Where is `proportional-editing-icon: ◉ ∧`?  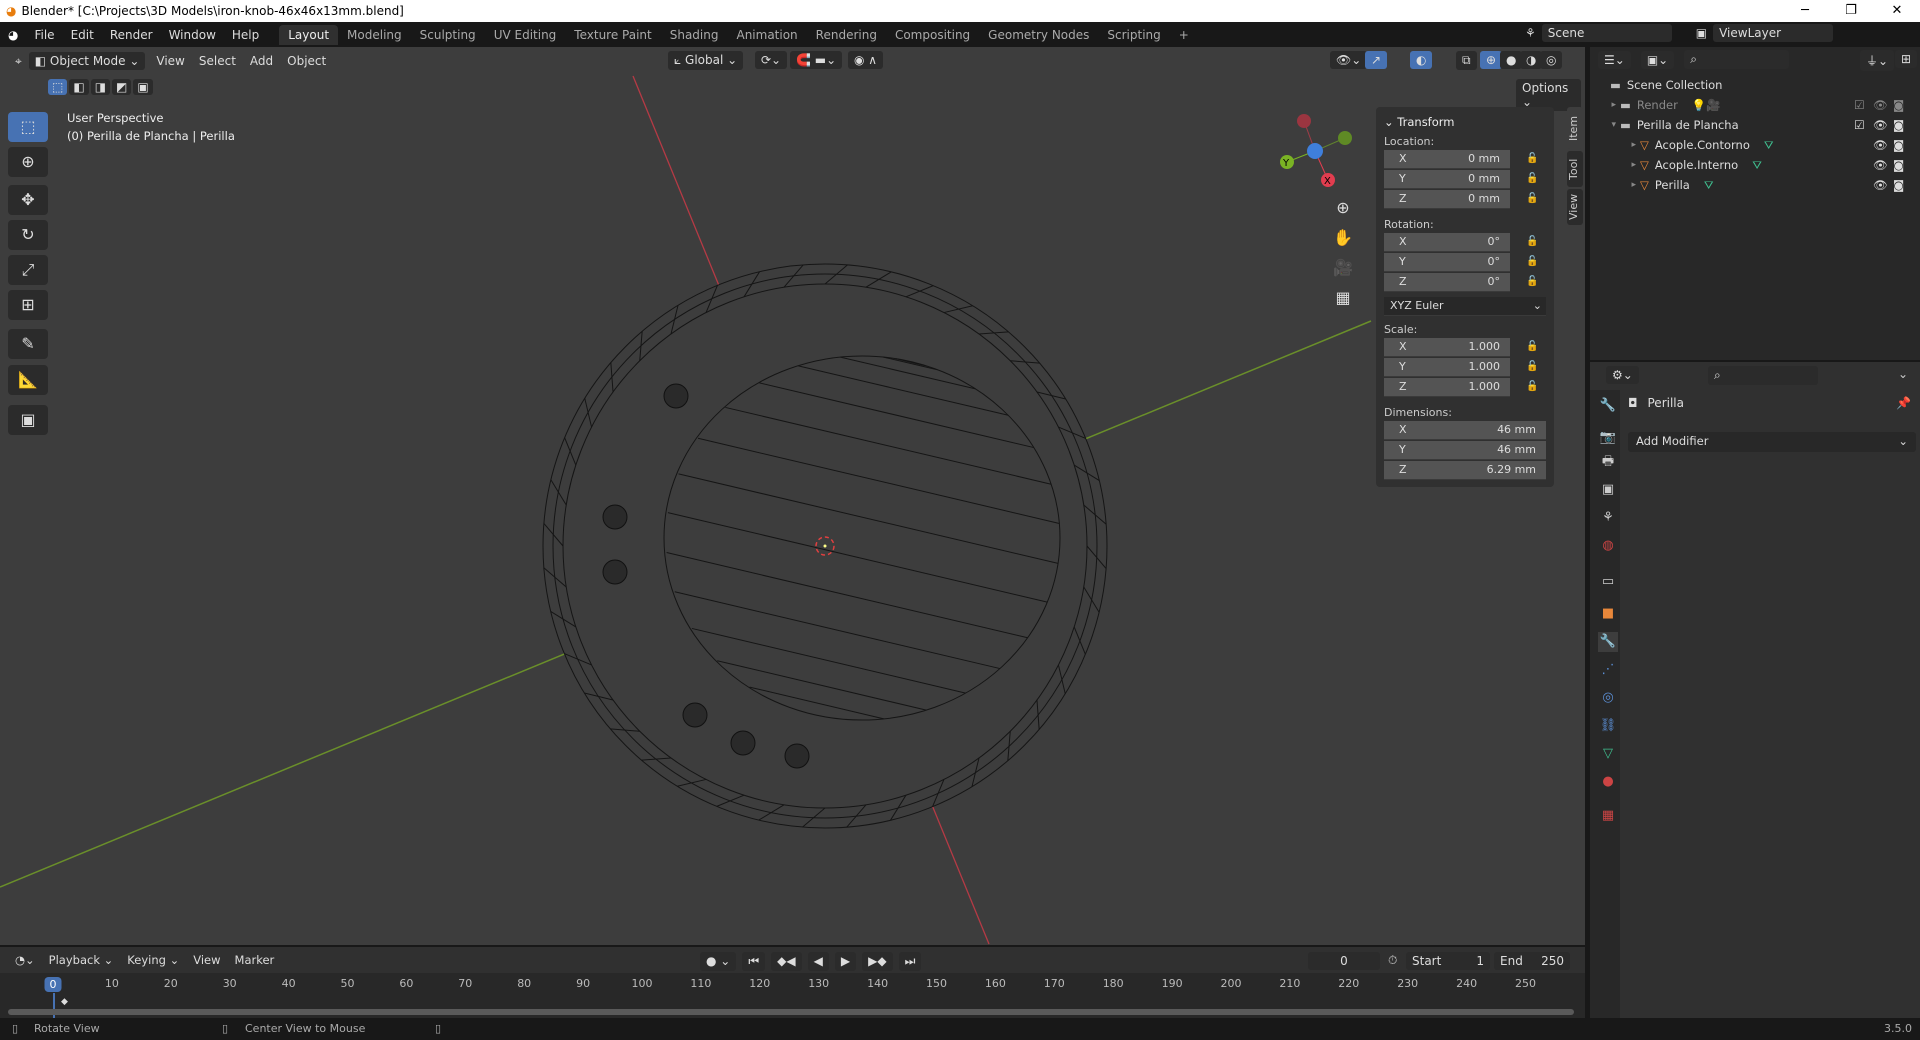 proportional-editing-icon: ◉ ∧ is located at coordinates (866, 60).